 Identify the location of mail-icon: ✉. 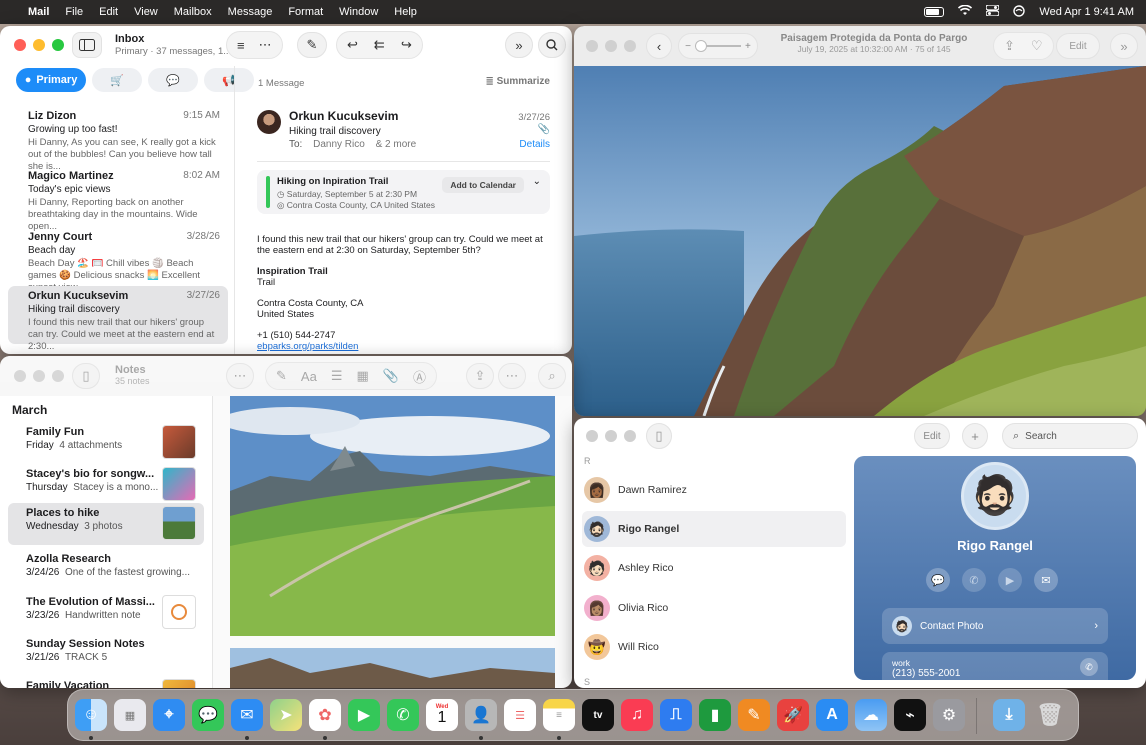
(247, 715).